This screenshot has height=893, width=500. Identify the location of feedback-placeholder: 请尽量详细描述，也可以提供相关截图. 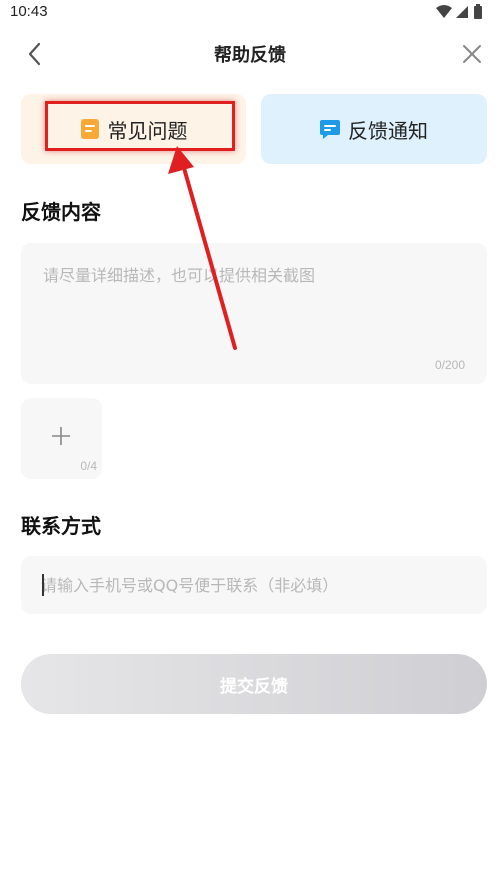
(179, 275).